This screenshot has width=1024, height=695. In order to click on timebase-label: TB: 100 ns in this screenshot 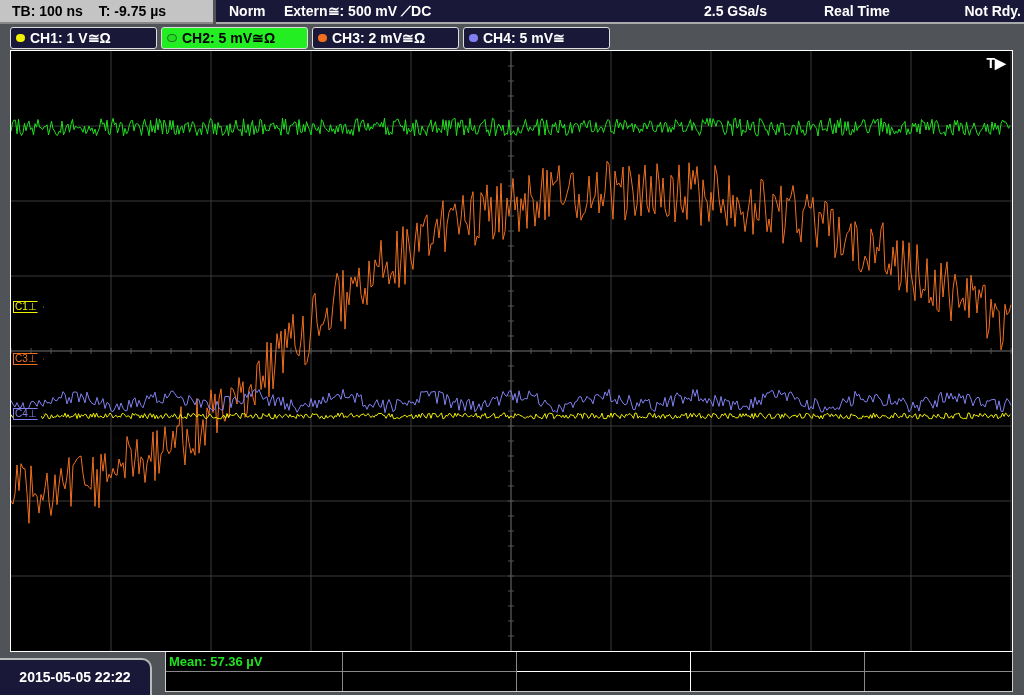, I will do `click(47, 11)`.